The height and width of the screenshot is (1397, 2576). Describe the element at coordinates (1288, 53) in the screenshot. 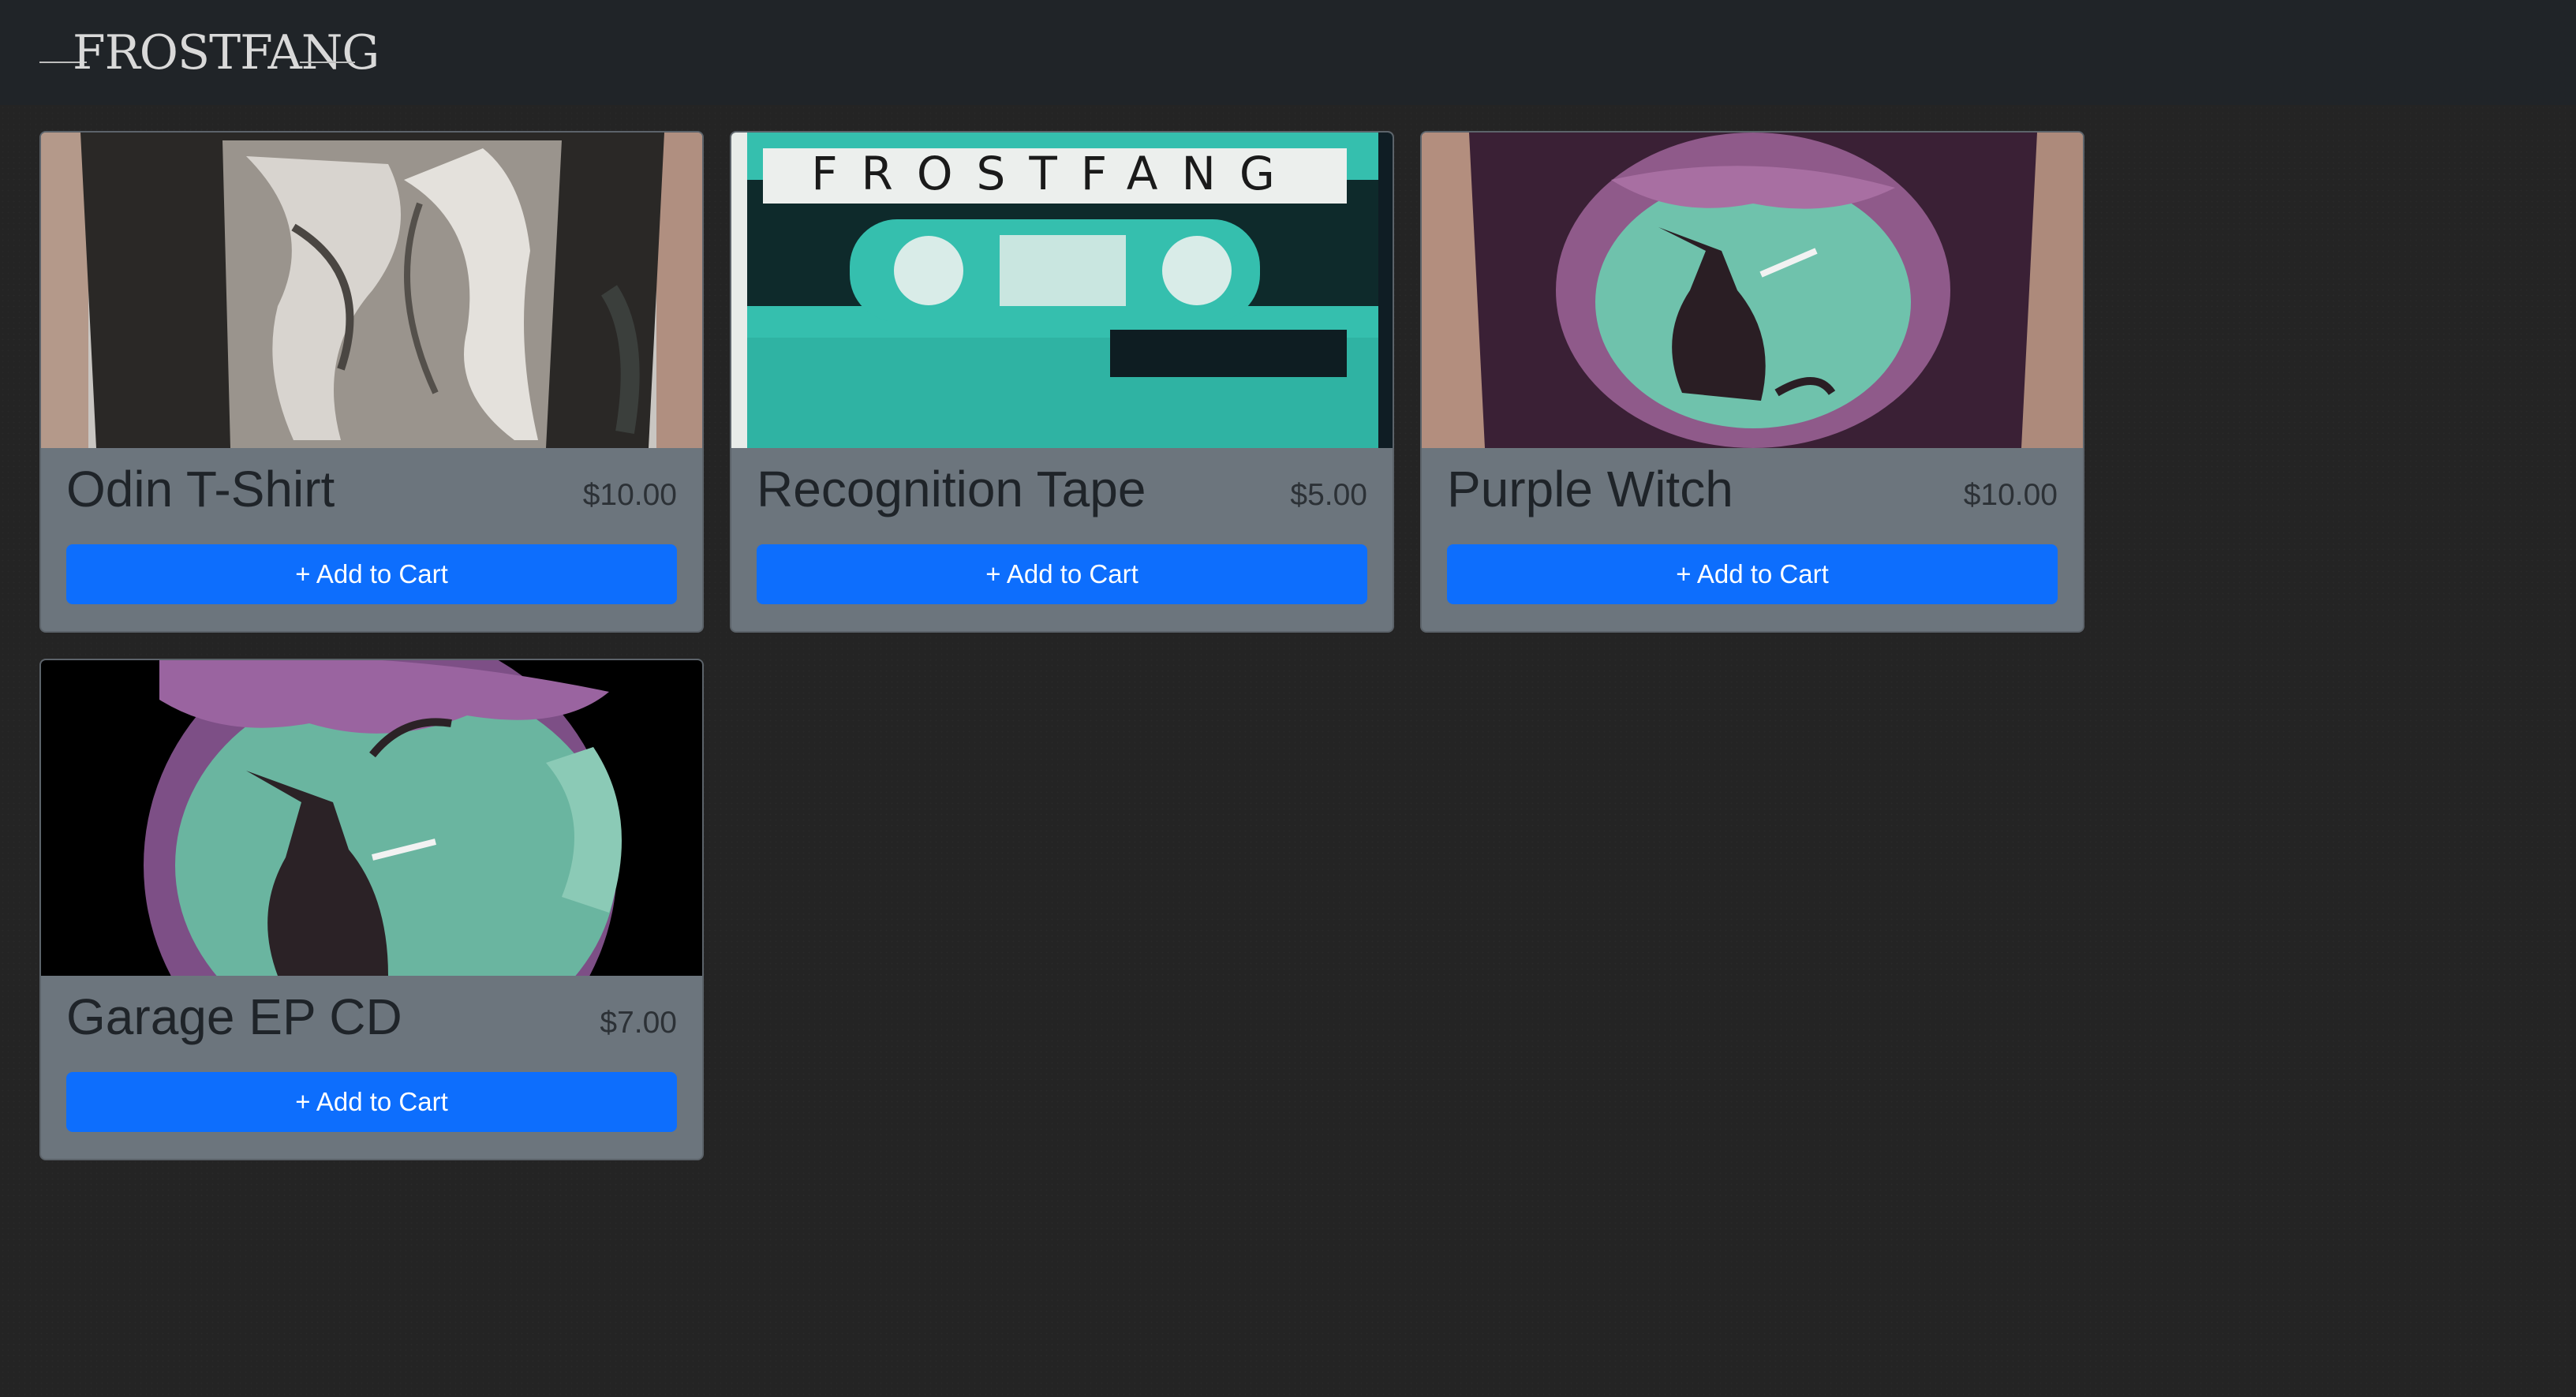

I see `top-navbar: FROSTFANG` at that location.